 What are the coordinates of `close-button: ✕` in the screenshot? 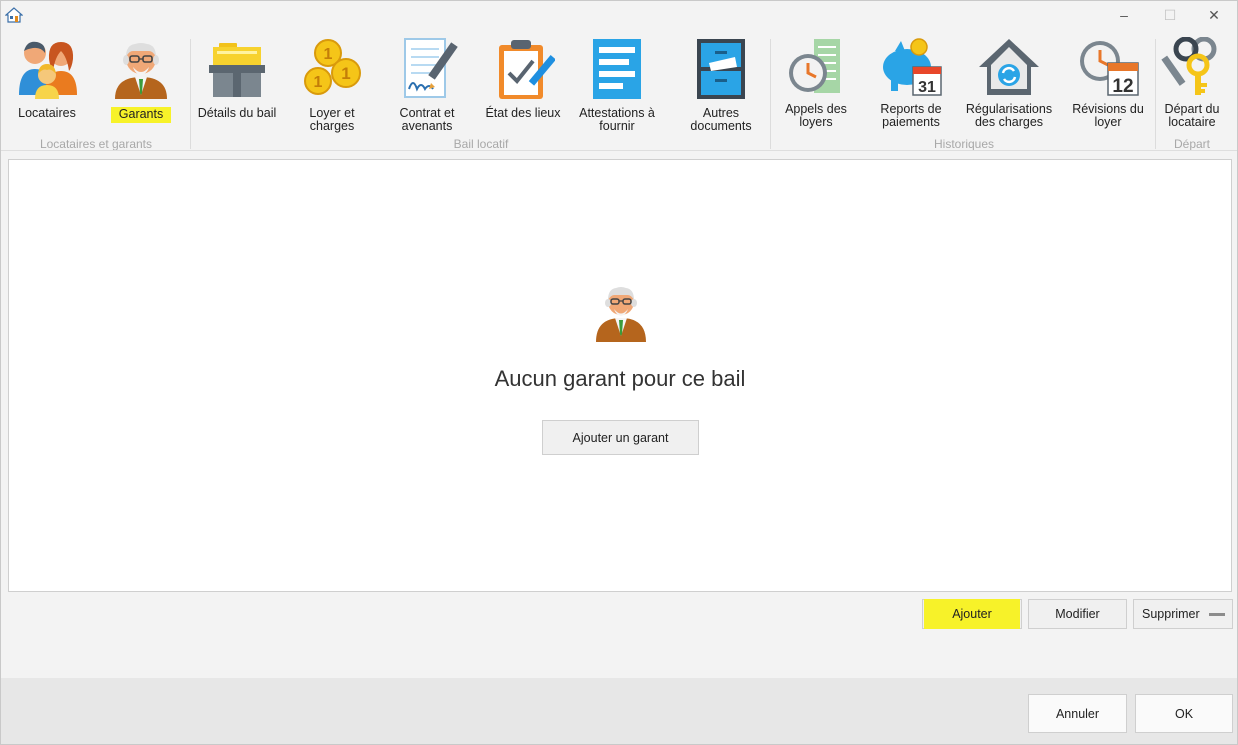 It's located at (1214, 15).